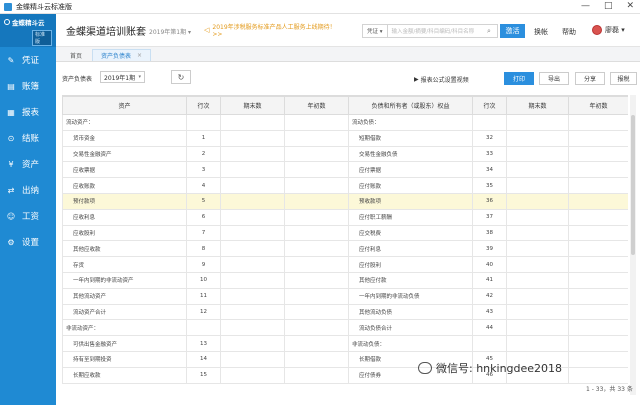 The width and height of the screenshot is (640, 405). I want to click on sidebar-item-closing: ⊙ 结账, so click(28, 138).